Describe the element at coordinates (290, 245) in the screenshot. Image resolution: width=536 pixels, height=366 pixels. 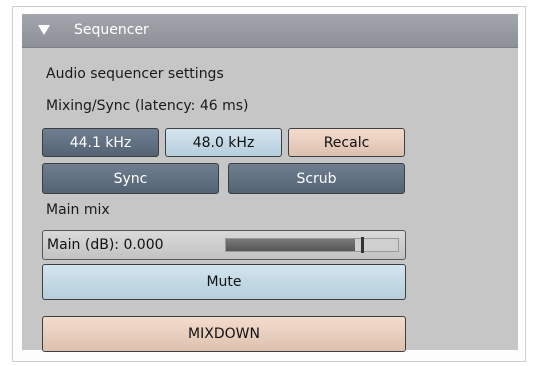
I see `main-db-fill` at that location.